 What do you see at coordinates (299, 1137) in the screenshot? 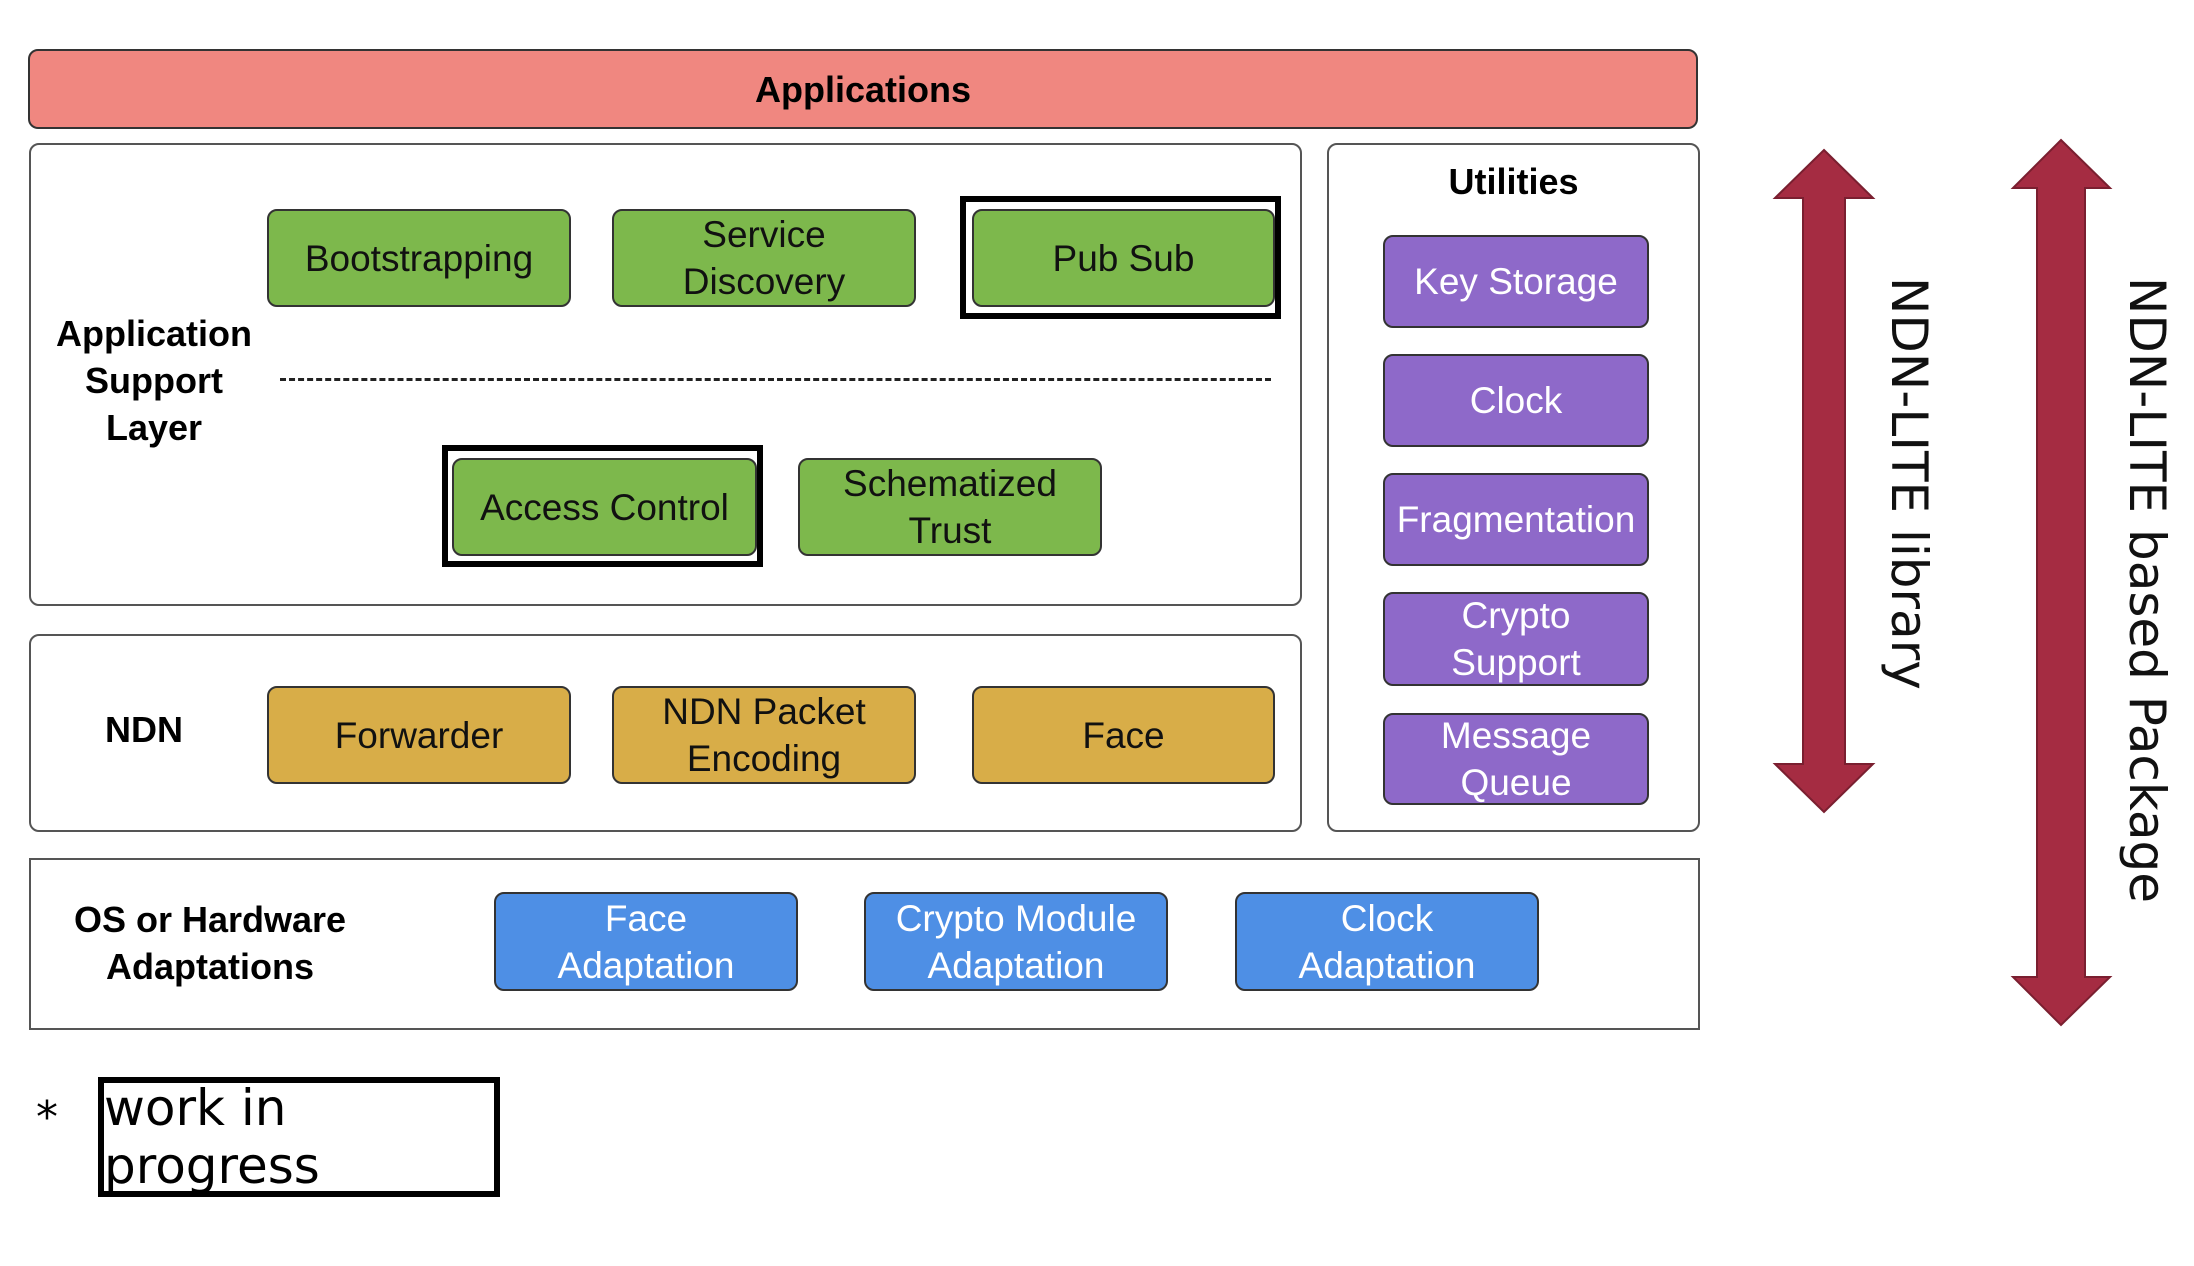
I see `legend-wip-box: work in progress` at bounding box center [299, 1137].